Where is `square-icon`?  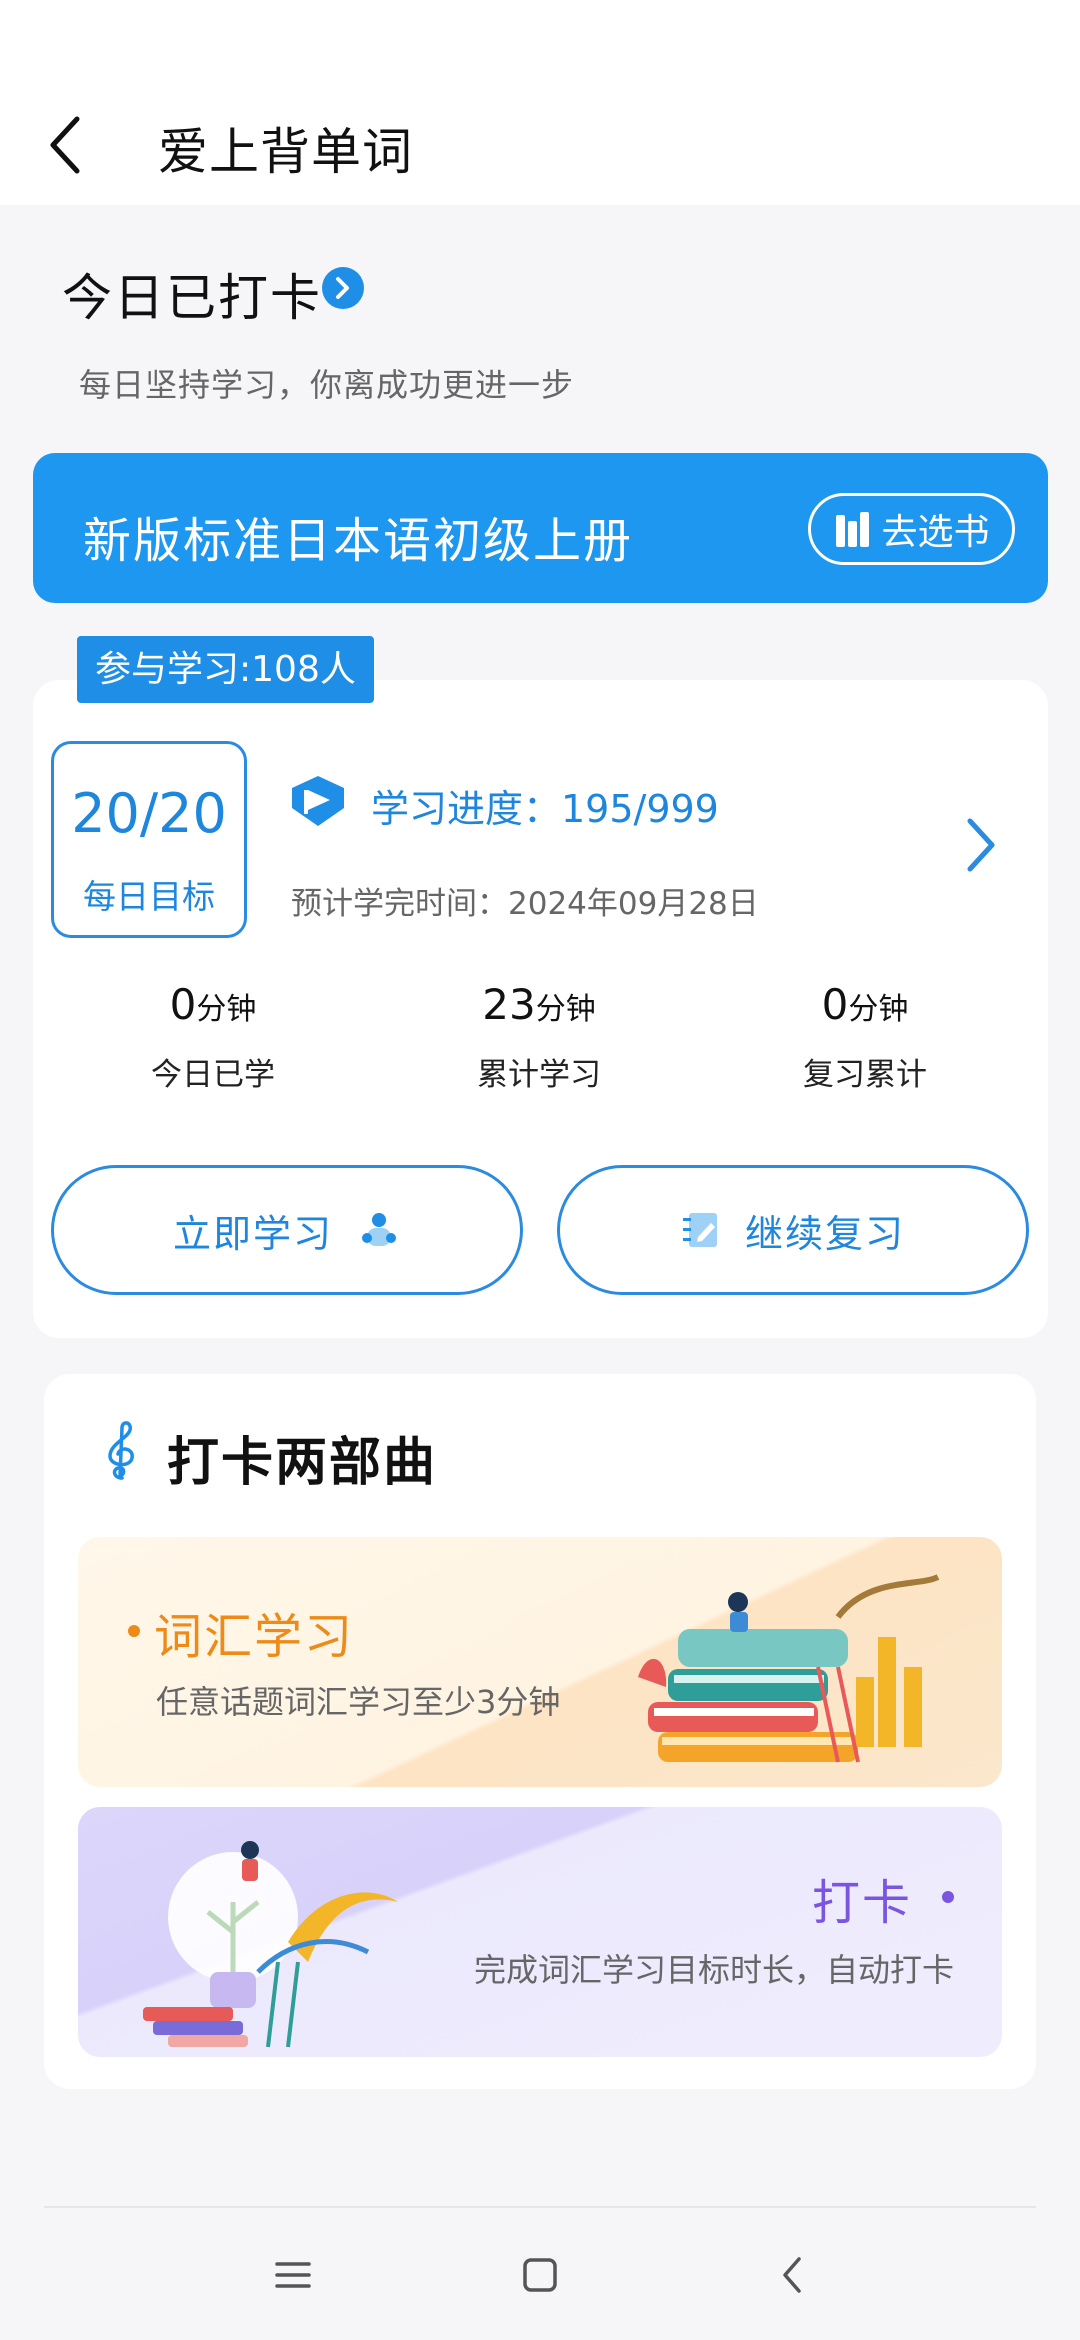
square-icon is located at coordinates (540, 2275).